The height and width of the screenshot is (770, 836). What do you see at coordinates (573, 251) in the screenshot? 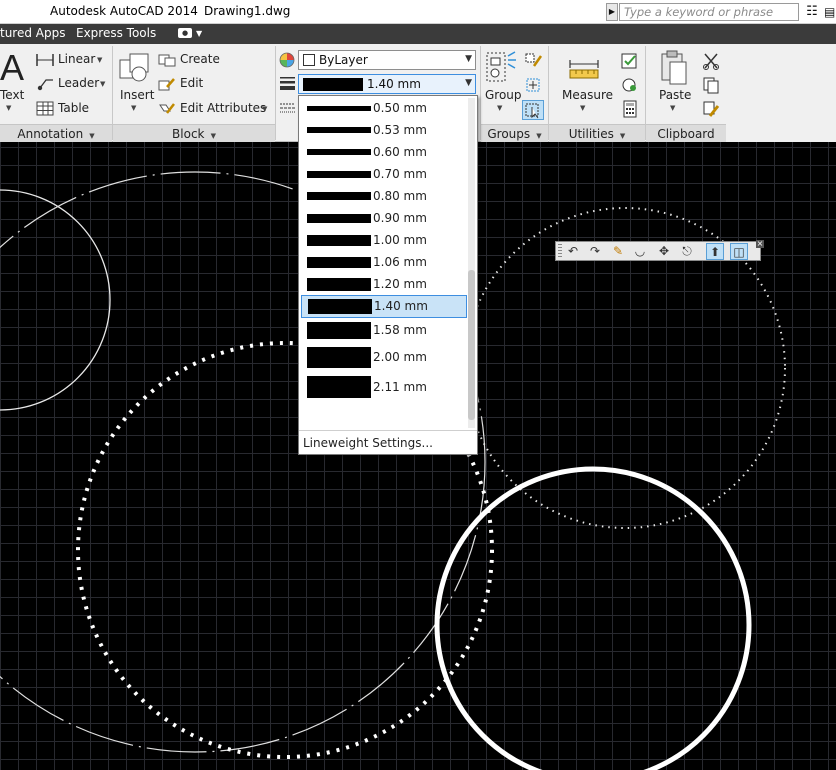
I see `undo-icon: ↶` at bounding box center [573, 251].